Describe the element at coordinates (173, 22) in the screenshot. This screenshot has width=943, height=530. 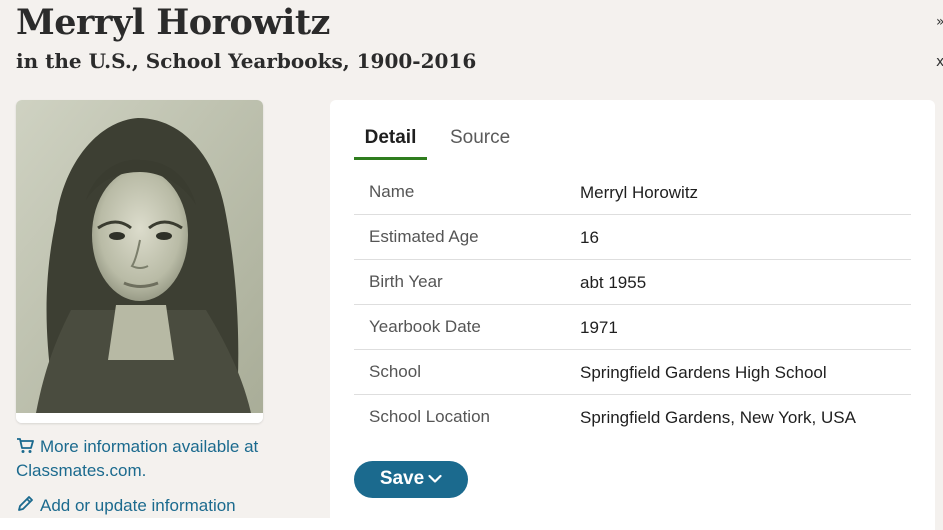
I see `page-title: Merryl Horowitz` at that location.